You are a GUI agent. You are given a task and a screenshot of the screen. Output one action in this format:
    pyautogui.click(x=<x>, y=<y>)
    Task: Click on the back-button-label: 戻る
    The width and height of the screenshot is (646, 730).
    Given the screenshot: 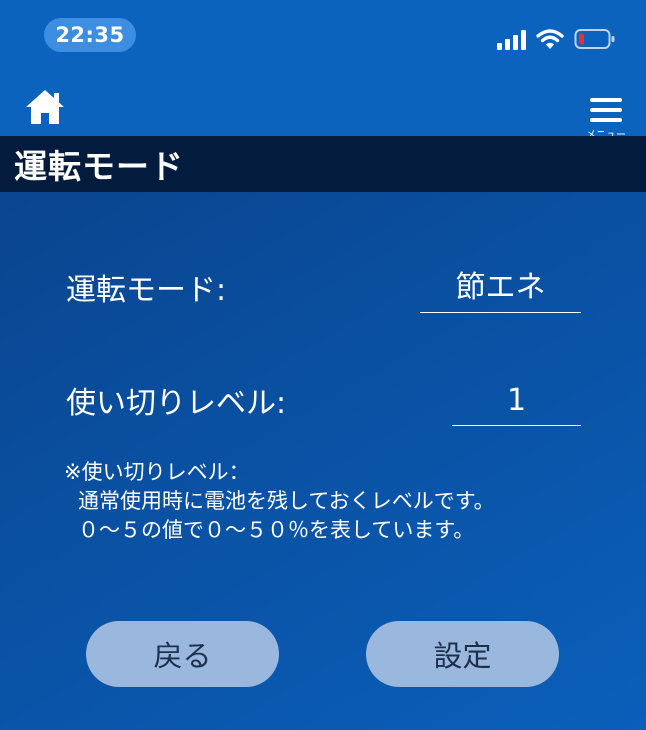 What is the action you would take?
    pyautogui.click(x=182, y=656)
    